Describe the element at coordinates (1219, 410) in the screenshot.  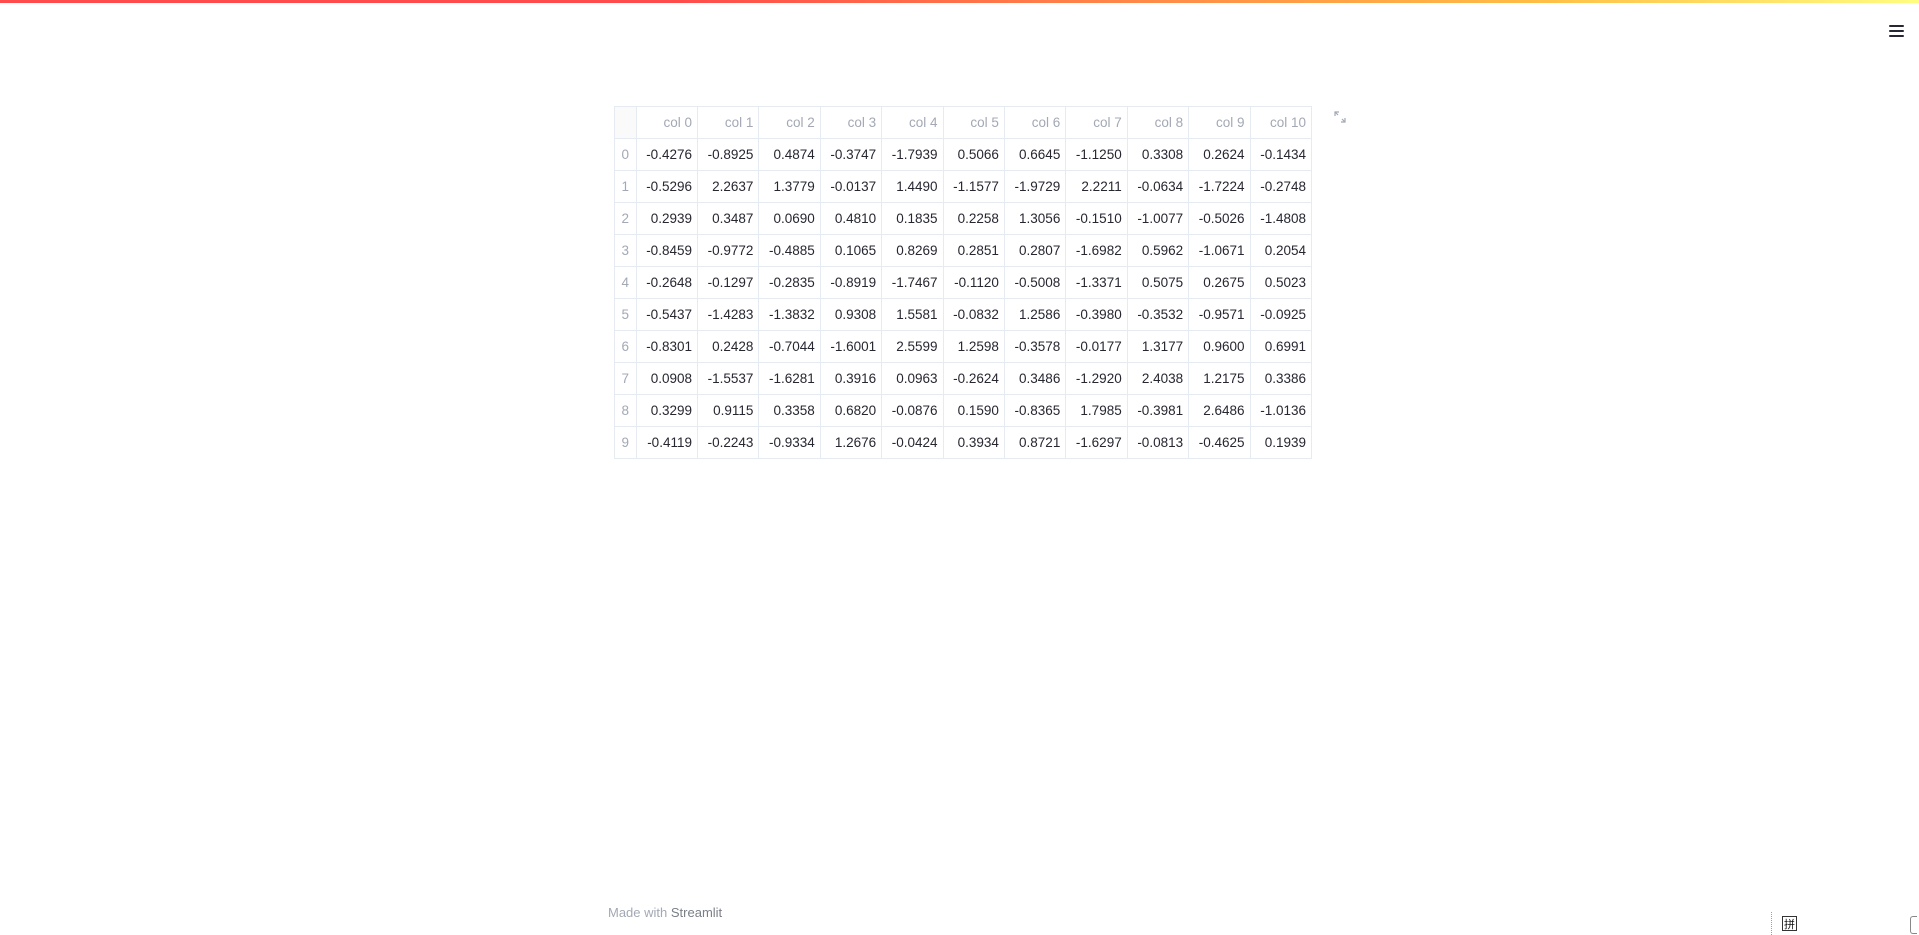
I see `dataframe-cell: 2.6486` at that location.